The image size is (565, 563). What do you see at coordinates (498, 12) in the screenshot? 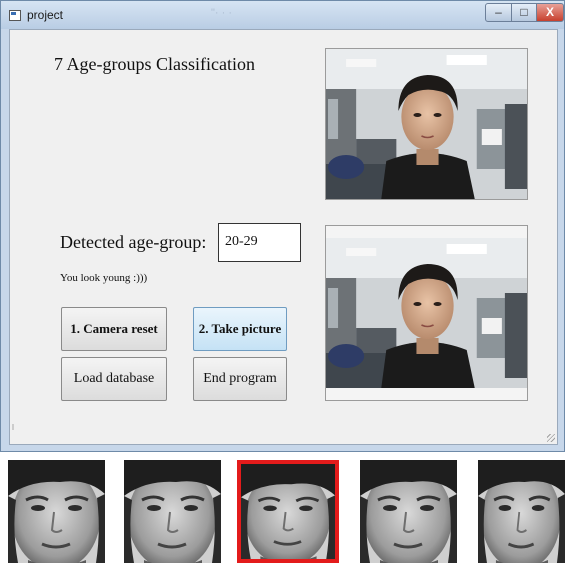
I see `minimize-button: –` at bounding box center [498, 12].